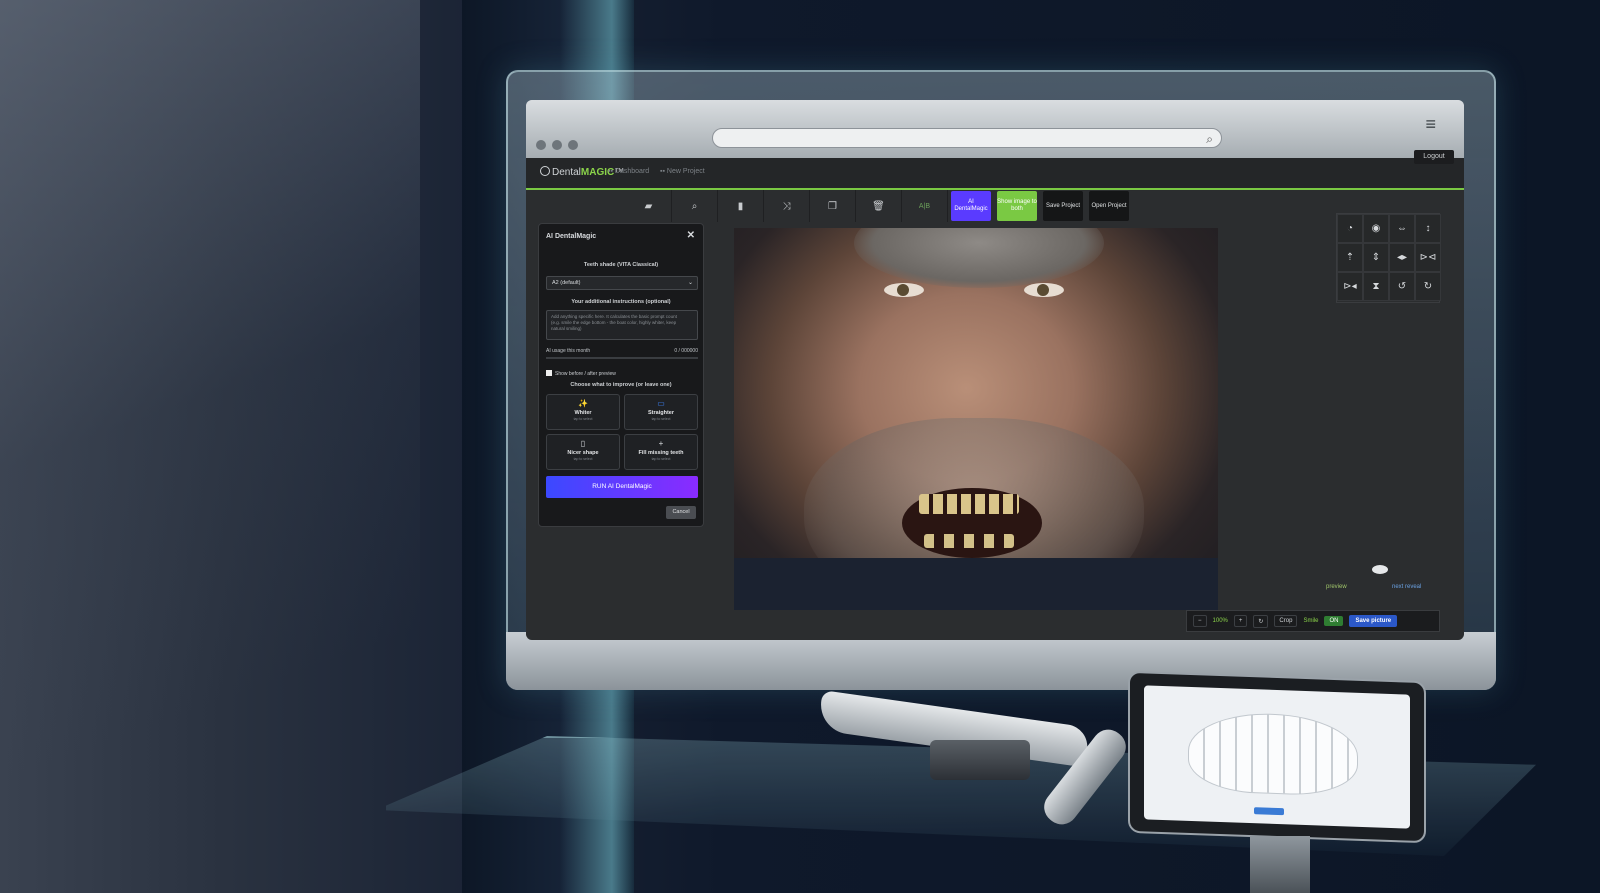 Image resolution: width=1600 pixels, height=893 pixels. Describe the element at coordinates (1261, 621) in the screenshot. I see `refresh-icon: ↻` at that location.